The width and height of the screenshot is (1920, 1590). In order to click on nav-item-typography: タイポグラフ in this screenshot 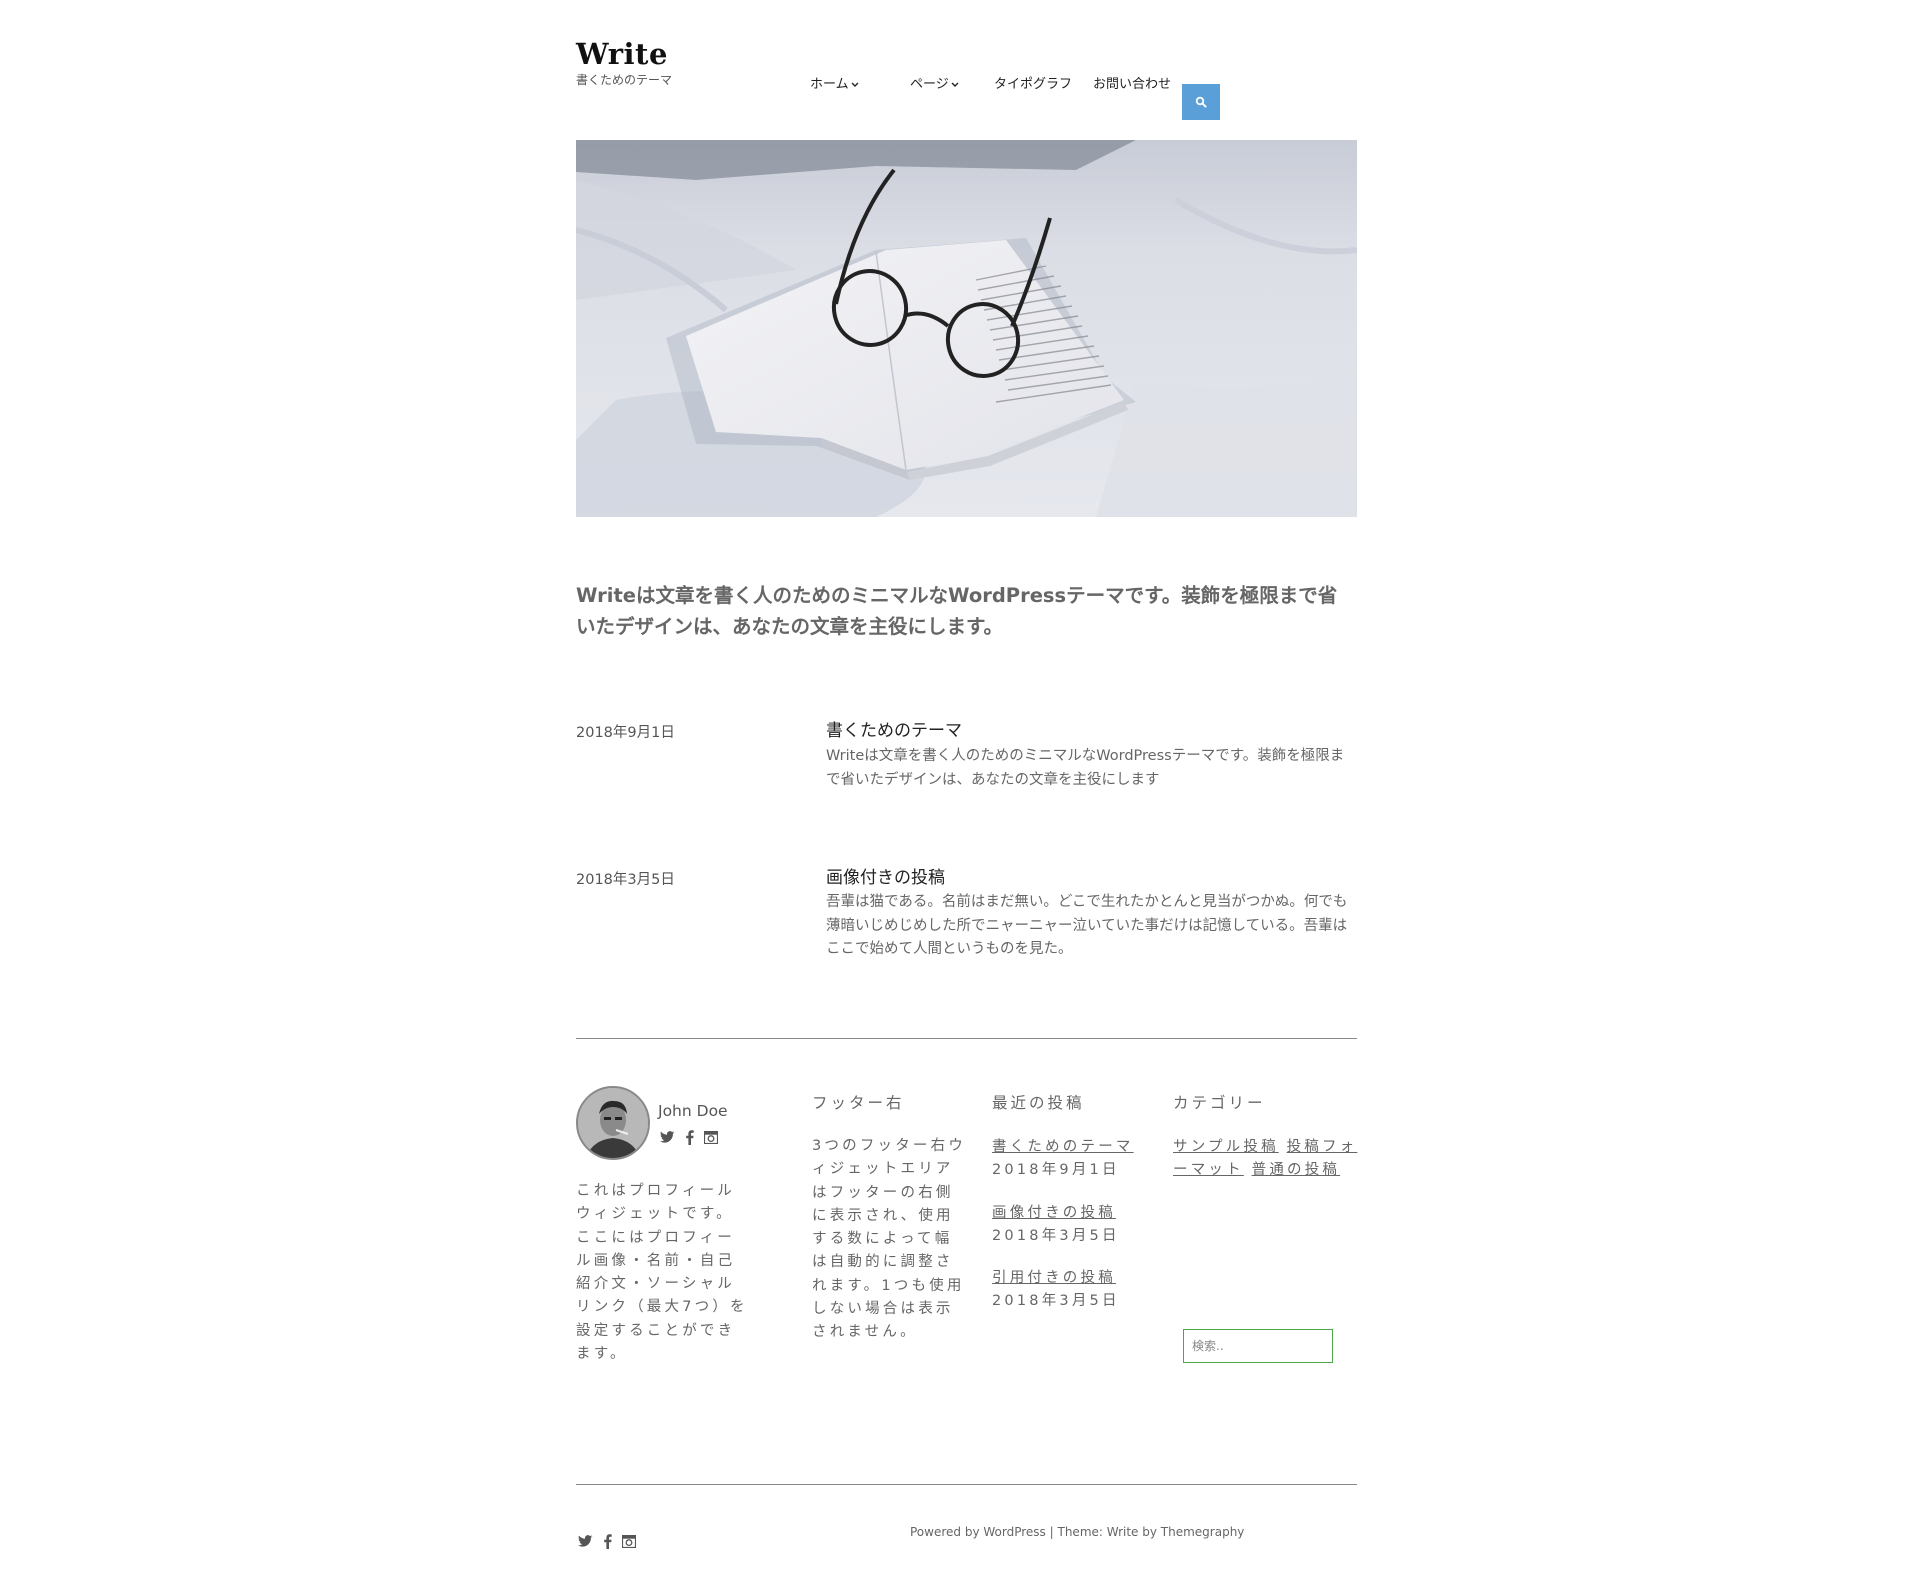, I will do `click(1033, 85)`.